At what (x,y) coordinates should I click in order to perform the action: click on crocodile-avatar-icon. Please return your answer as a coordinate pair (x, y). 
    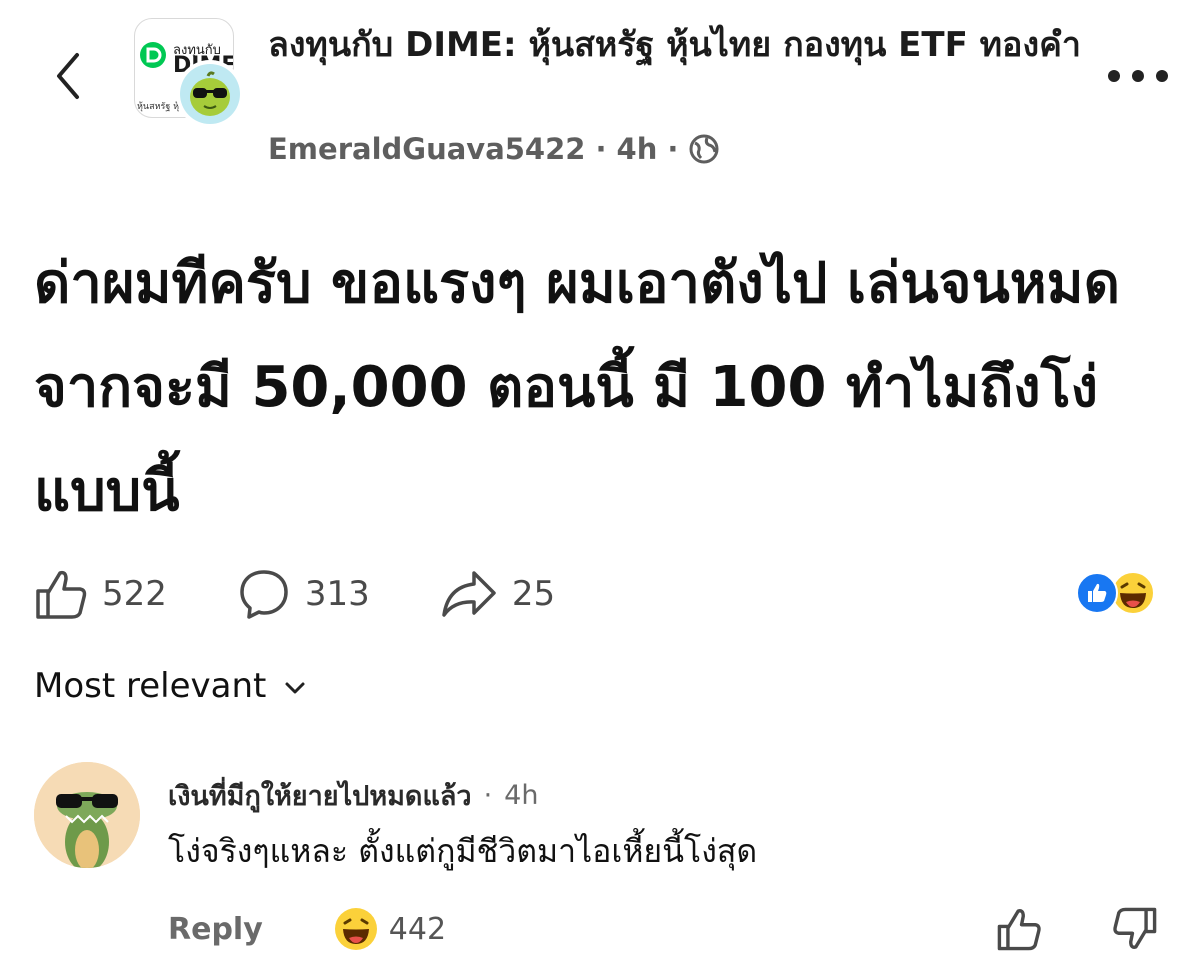
    Looking at the image, I should click on (87, 815).